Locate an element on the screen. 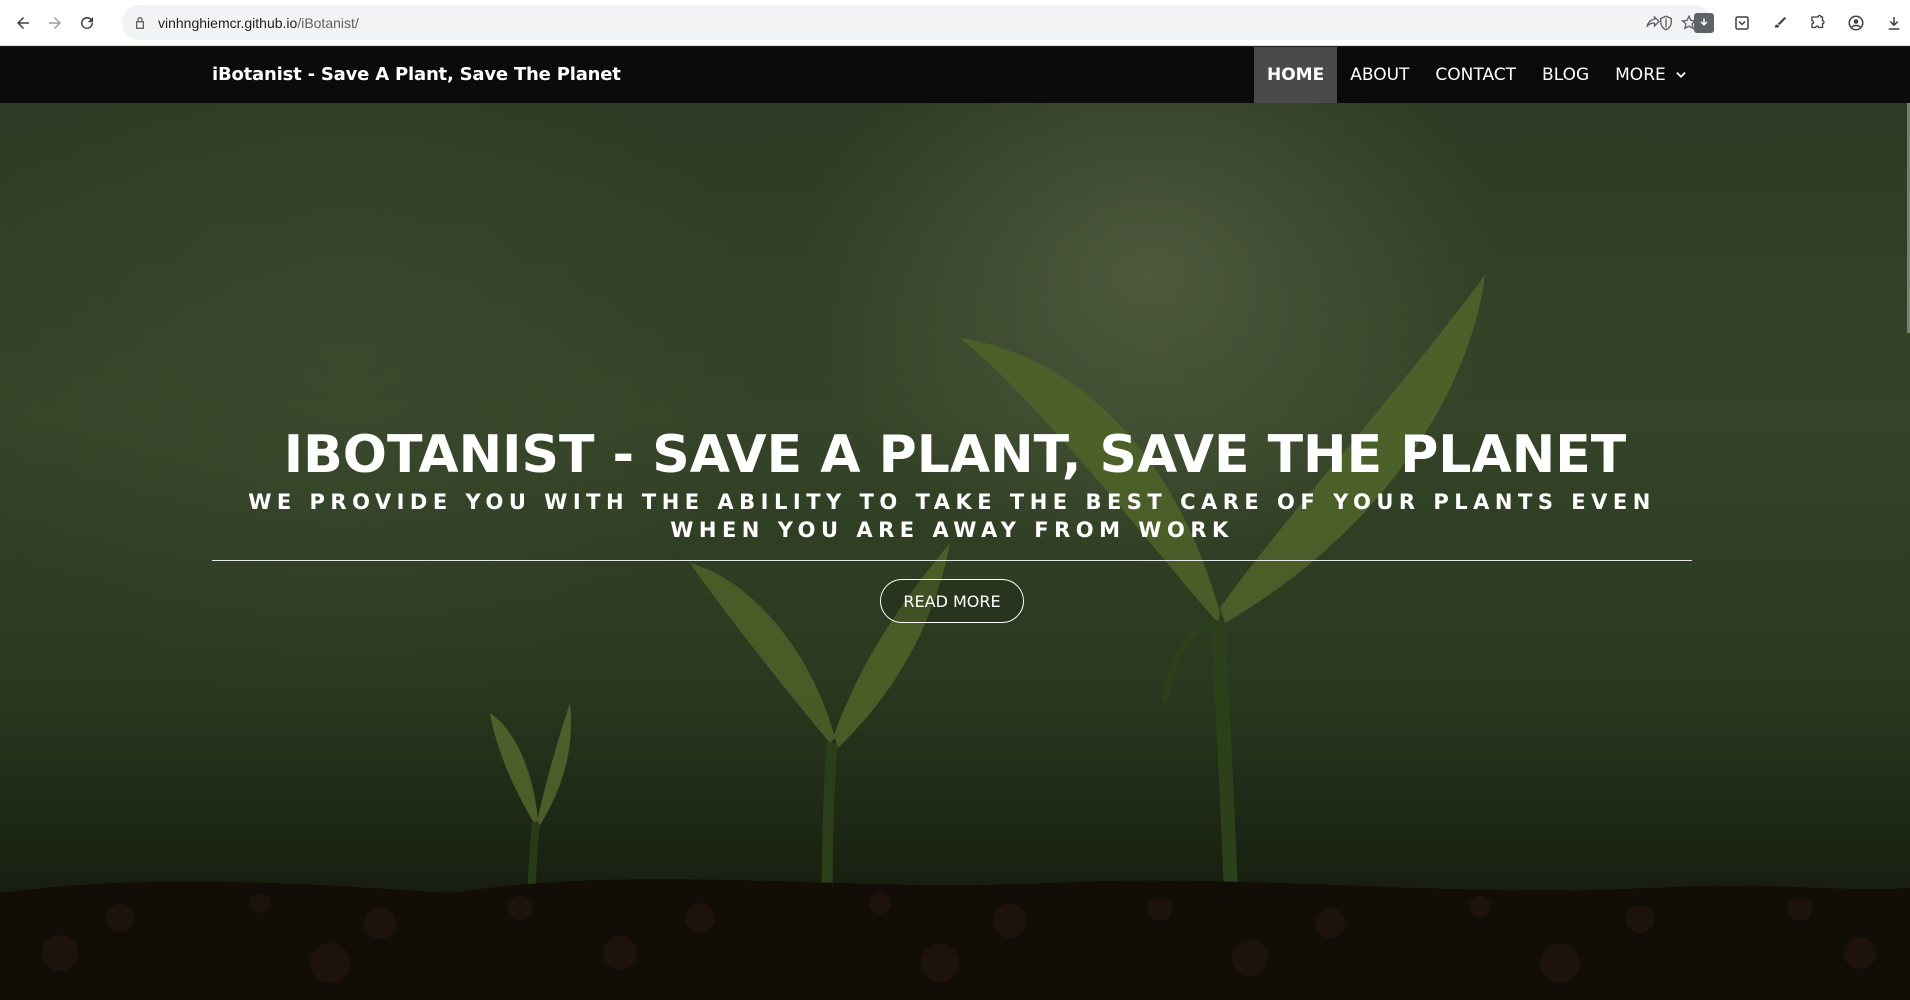 This screenshot has height=1000, width=1910. extensions-area is located at coordinates (1780, 23).